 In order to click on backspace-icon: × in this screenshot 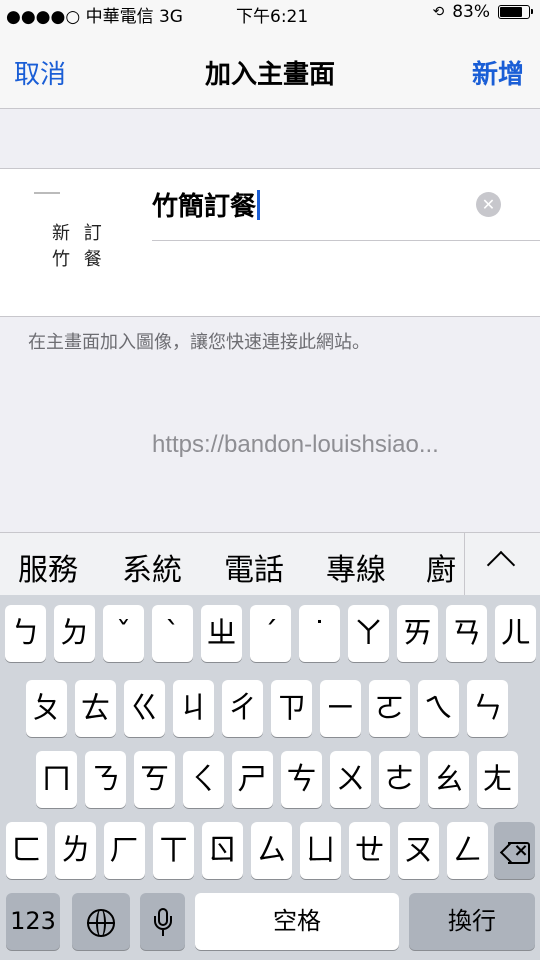, I will do `click(514, 852)`.